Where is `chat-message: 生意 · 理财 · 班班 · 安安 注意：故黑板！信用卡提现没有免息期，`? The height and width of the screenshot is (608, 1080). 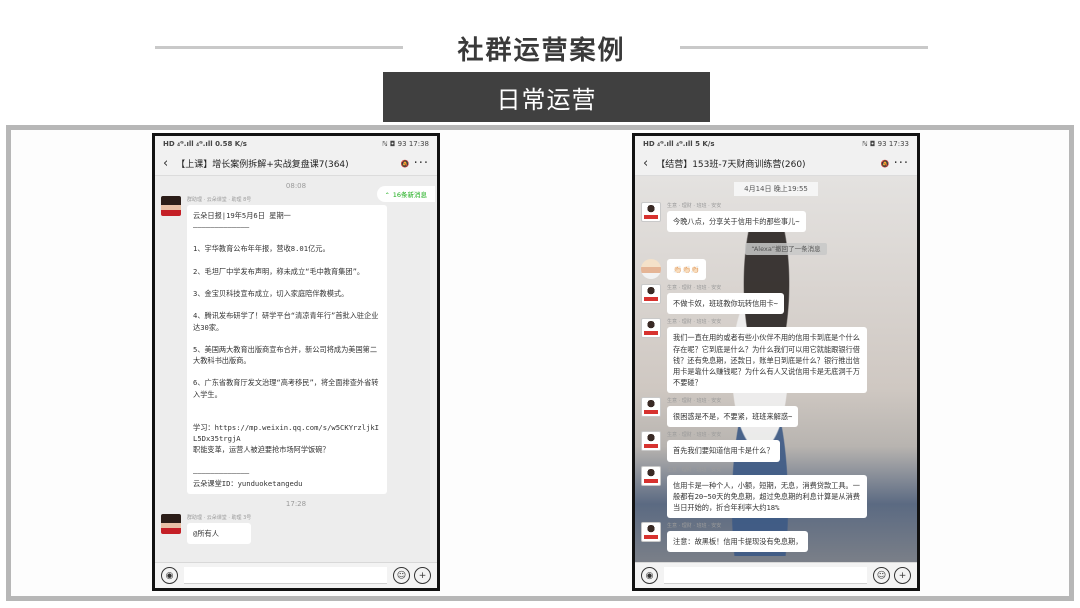 chat-message: 生意 · 理财 · 班班 · 安安 注意：故黑板！信用卡提现没有免息期， is located at coordinates (776, 537).